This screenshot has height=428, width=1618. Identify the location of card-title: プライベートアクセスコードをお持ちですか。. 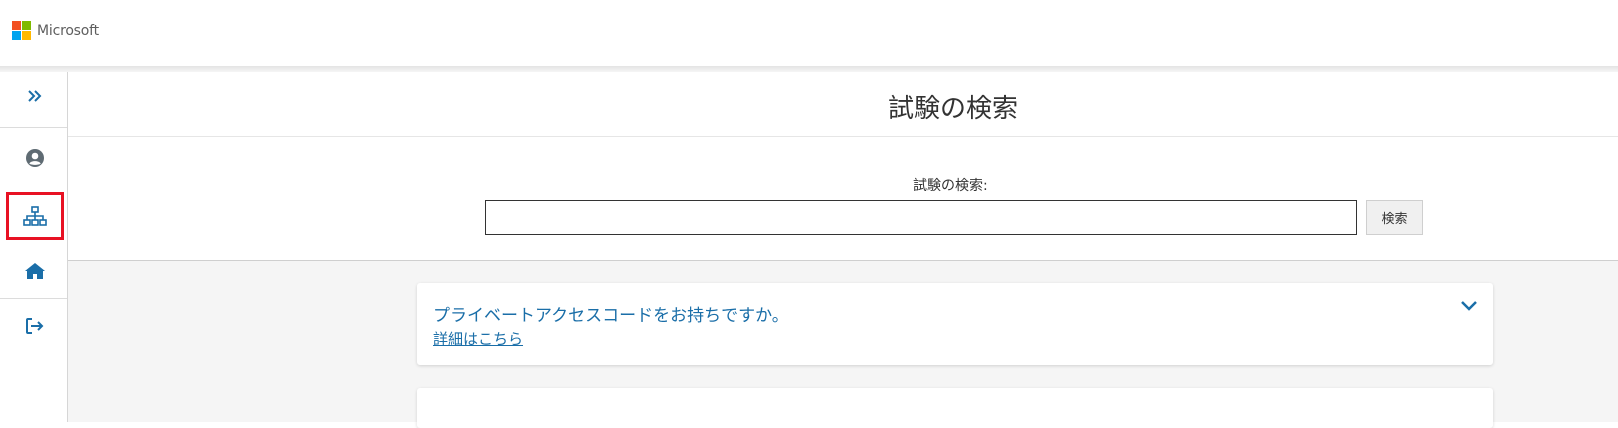
(611, 316).